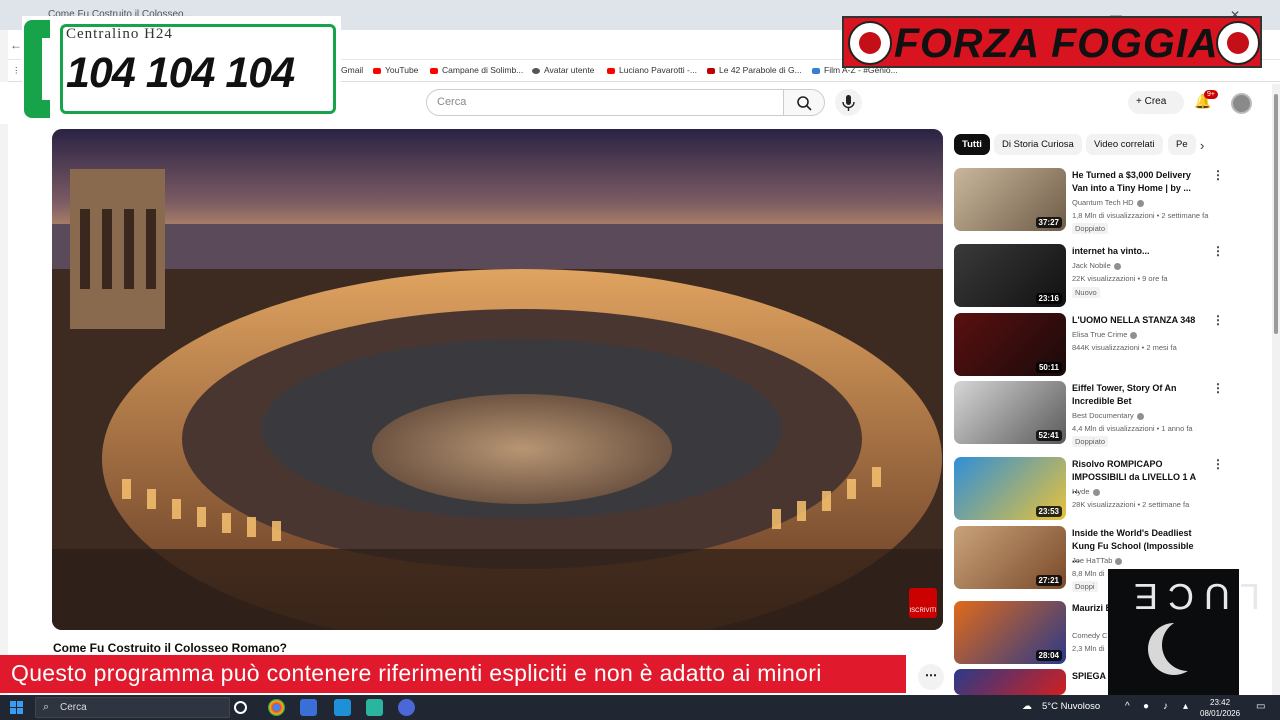  Describe the element at coordinates (972, 144) in the screenshot. I see `chip-tutti: Tutti` at that location.